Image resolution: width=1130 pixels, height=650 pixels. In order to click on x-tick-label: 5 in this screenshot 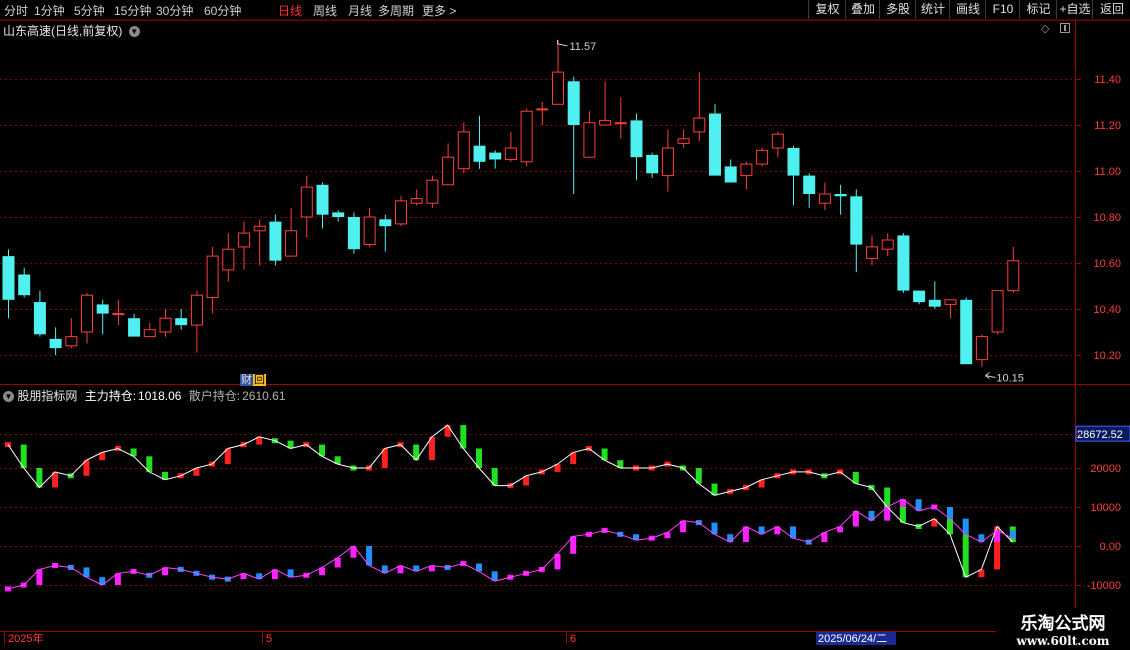, I will do `click(269, 639)`.